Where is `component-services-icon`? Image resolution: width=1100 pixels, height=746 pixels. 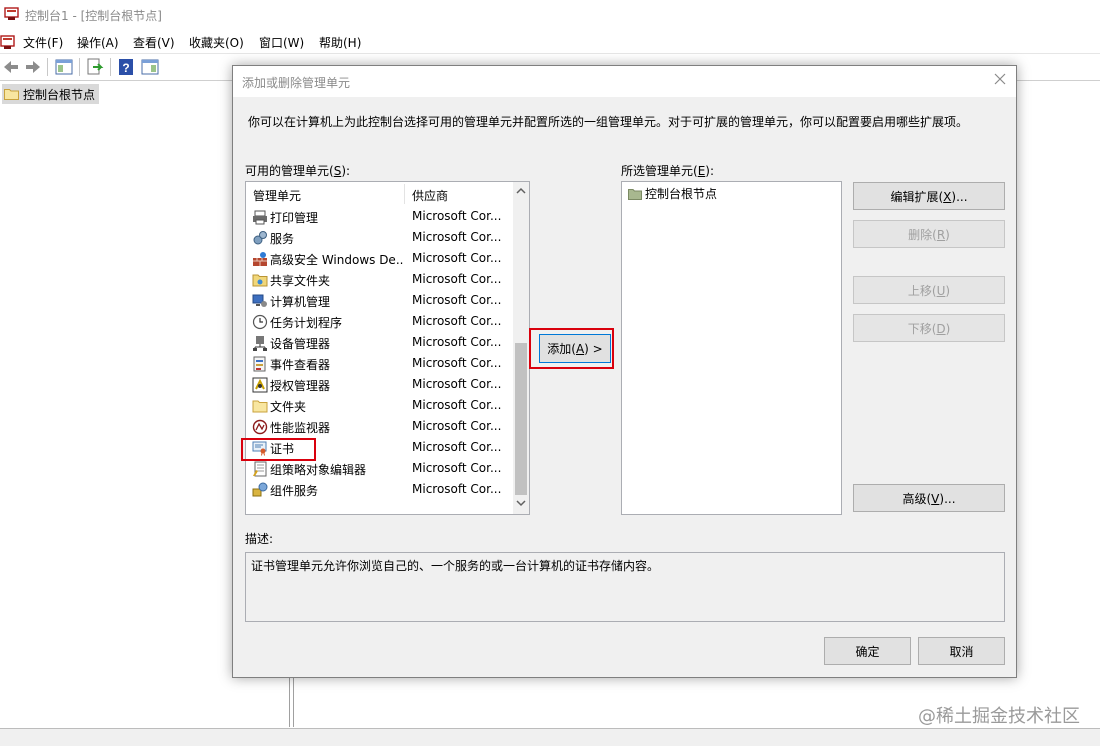 component-services-icon is located at coordinates (260, 489).